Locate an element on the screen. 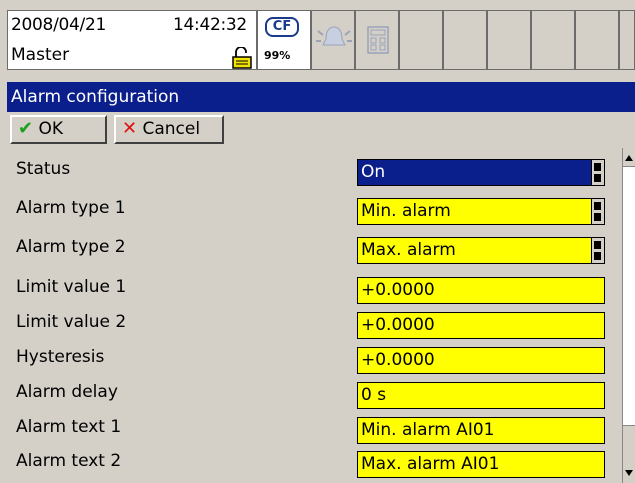  row-label: Alarm text 1 is located at coordinates (69, 427).